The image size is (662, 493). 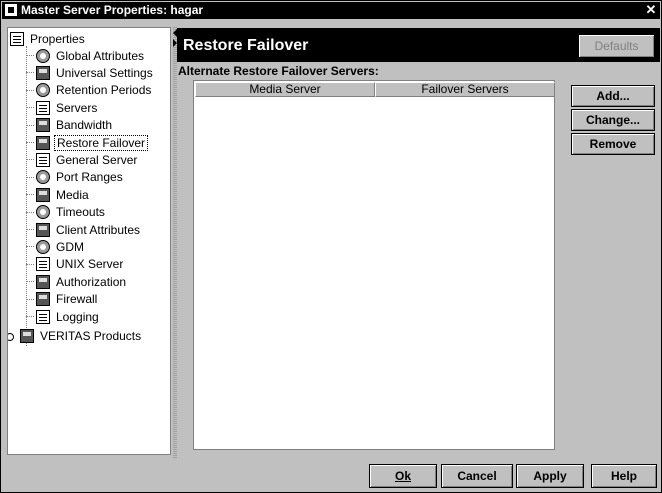 What do you see at coordinates (43, 125) in the screenshot?
I see `bandwidth-icon` at bounding box center [43, 125].